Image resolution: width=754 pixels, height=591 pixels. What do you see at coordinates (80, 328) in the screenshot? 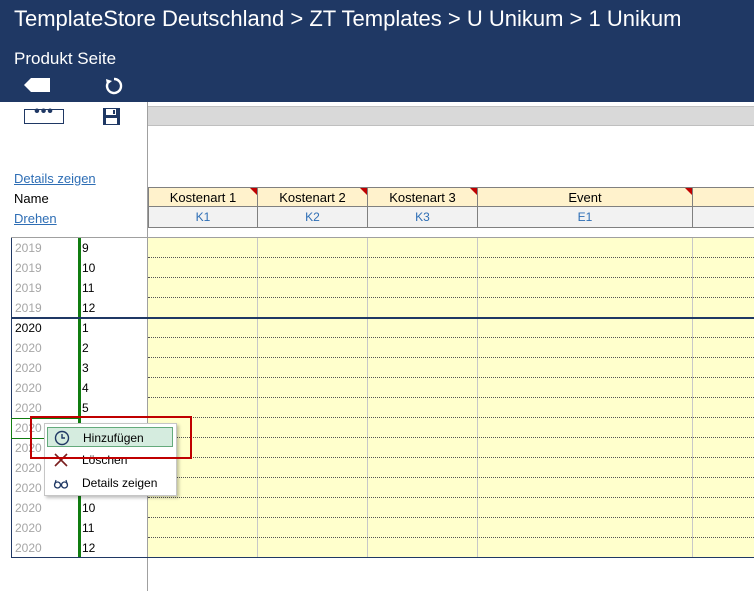
I see `table-row: 2020 1` at bounding box center [80, 328].